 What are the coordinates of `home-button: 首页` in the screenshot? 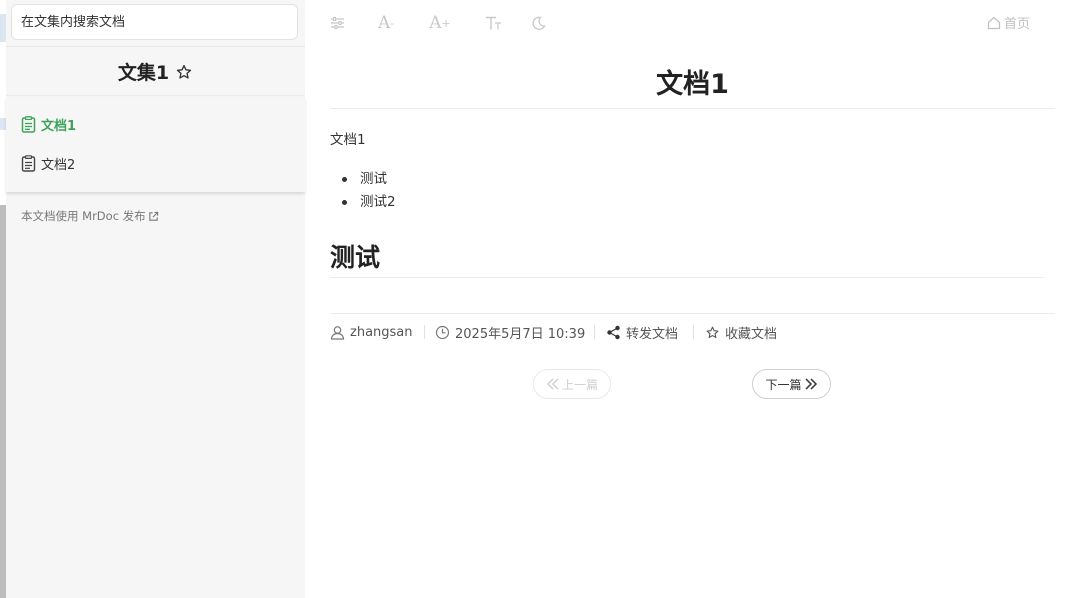 It's located at (1008, 22).